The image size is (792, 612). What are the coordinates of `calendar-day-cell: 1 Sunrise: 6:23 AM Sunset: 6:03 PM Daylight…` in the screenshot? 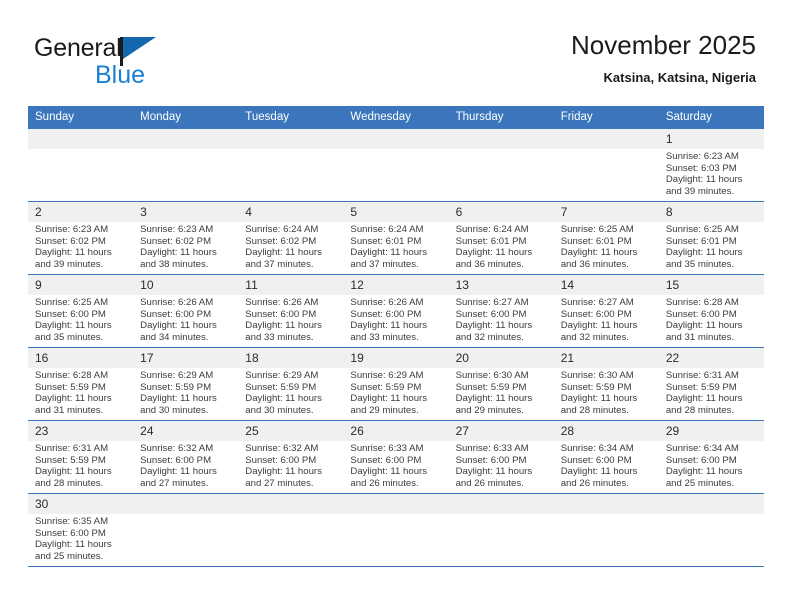 It's located at (711, 165).